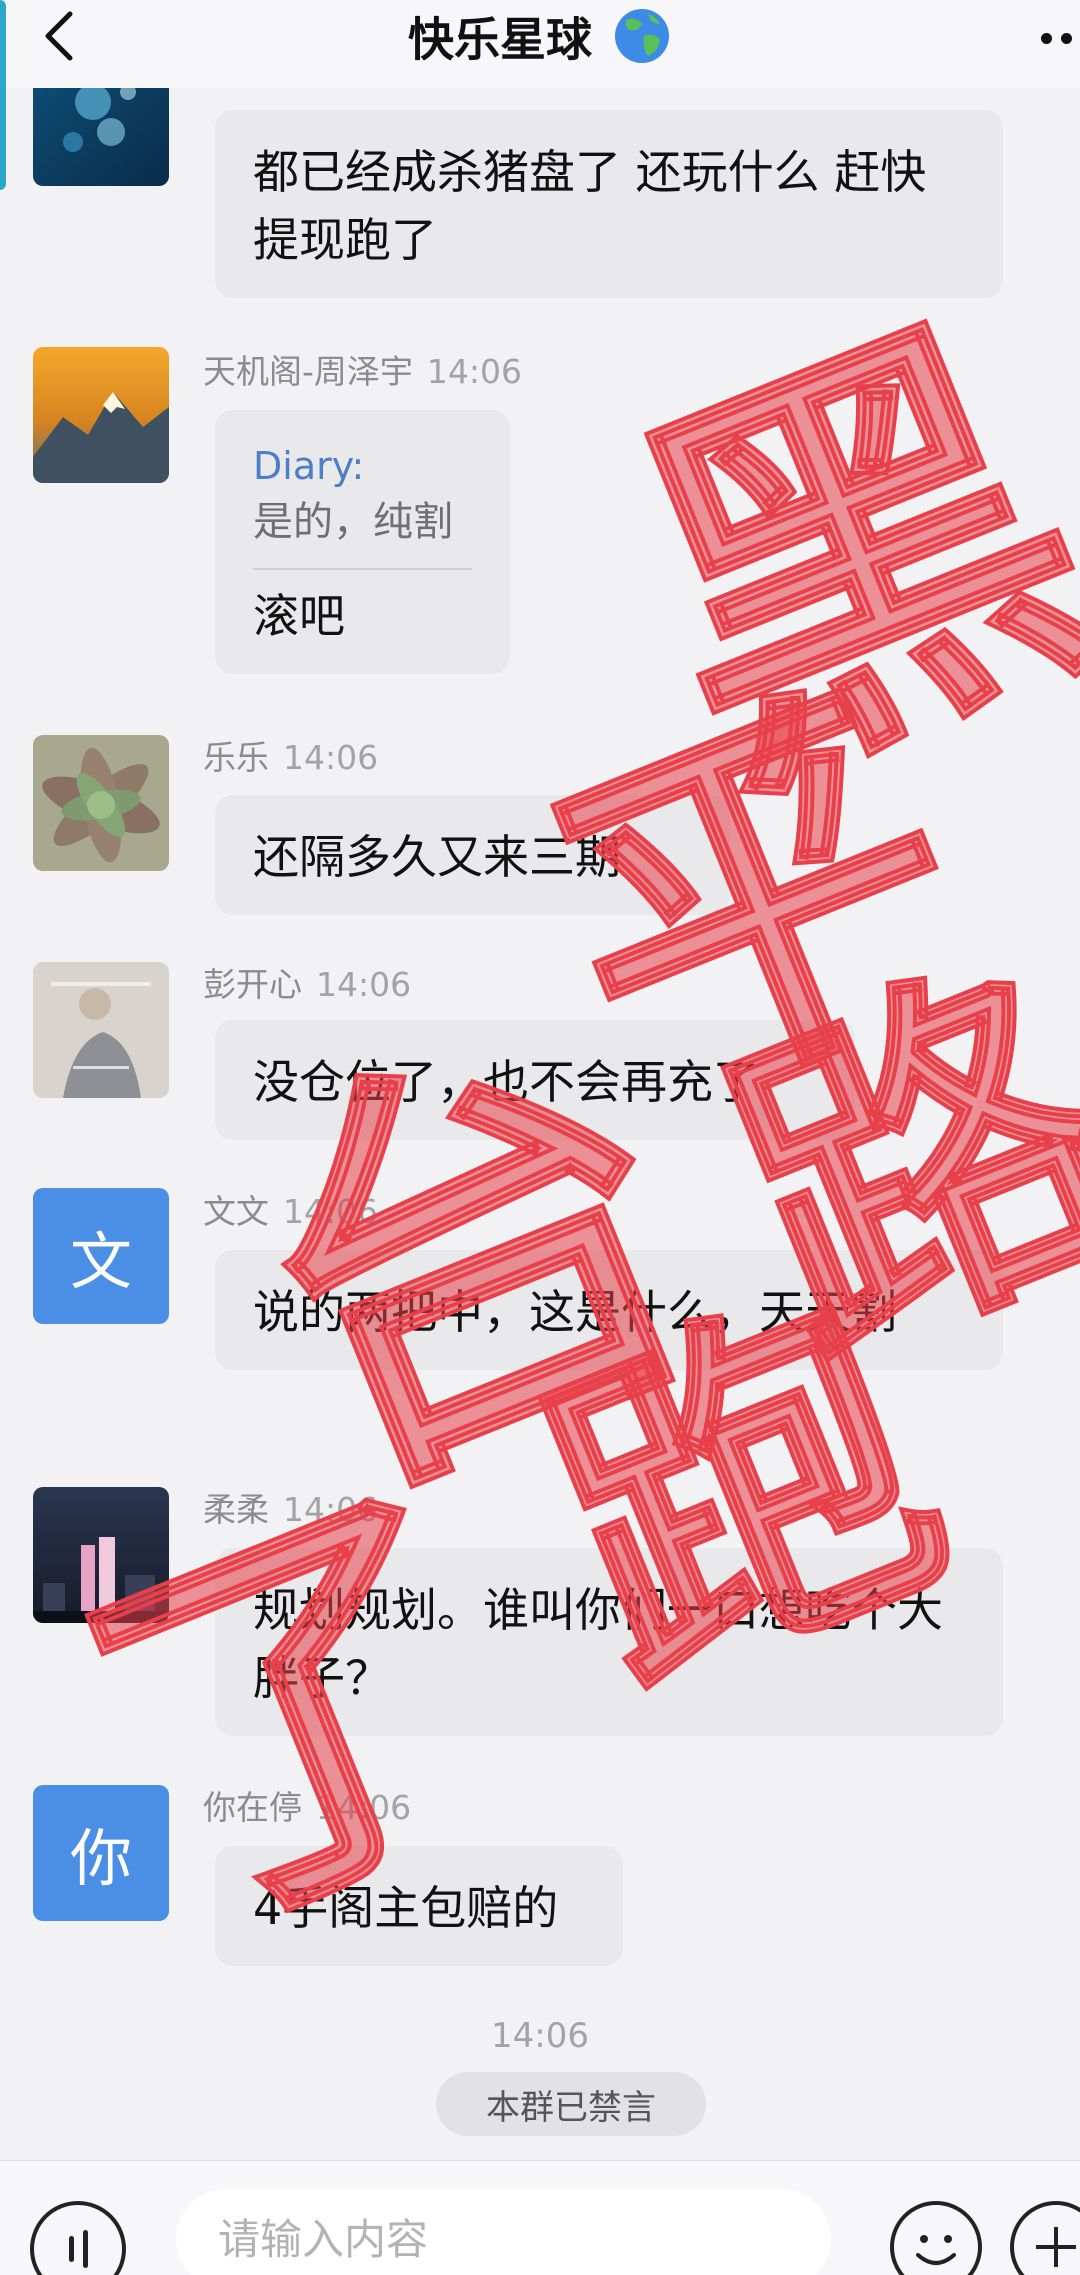  What do you see at coordinates (540, 2036) in the screenshot?
I see `system-time: 14:06` at bounding box center [540, 2036].